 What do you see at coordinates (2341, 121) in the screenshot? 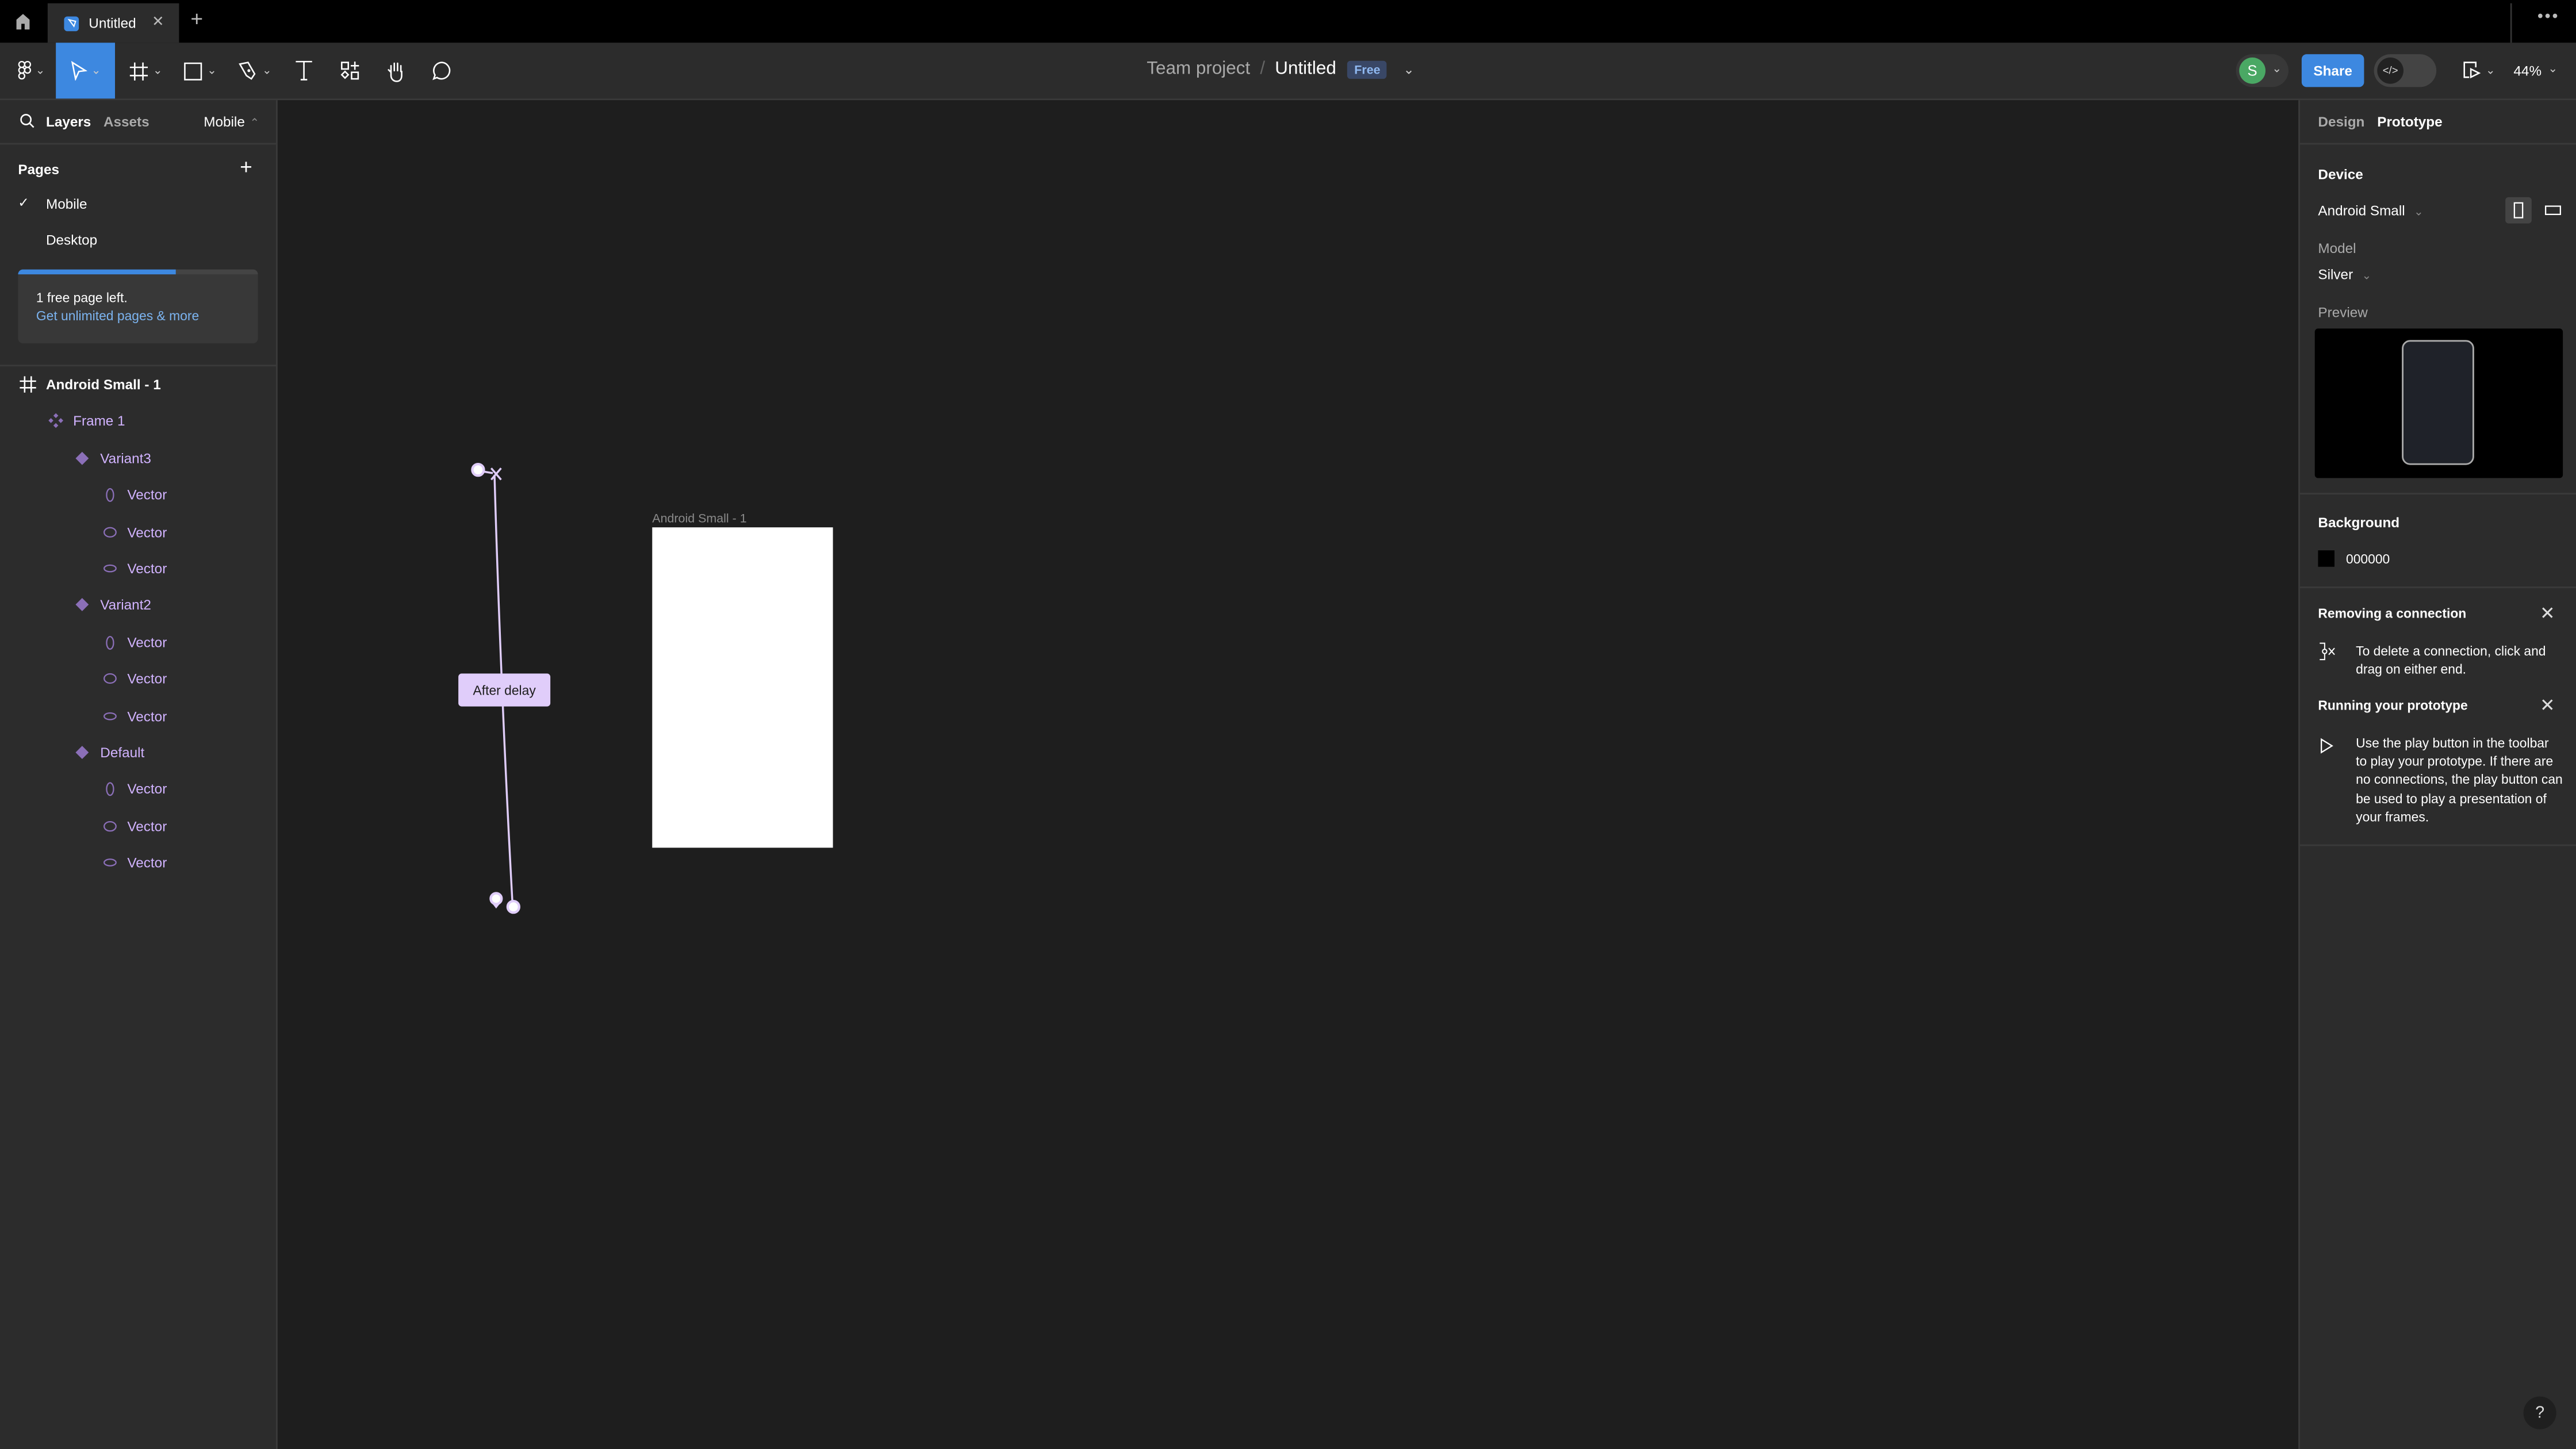
I see `tab-design: Design` at bounding box center [2341, 121].